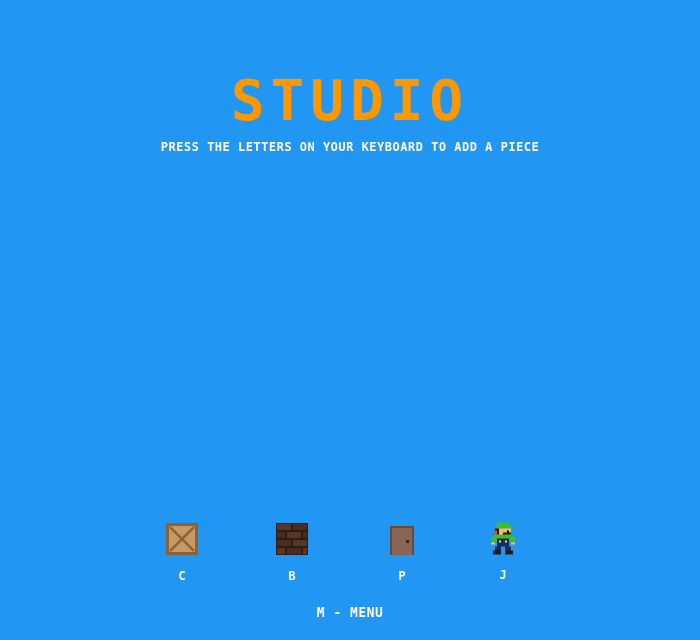 This screenshot has height=640, width=700. I want to click on piece-player: J, so click(503, 557).